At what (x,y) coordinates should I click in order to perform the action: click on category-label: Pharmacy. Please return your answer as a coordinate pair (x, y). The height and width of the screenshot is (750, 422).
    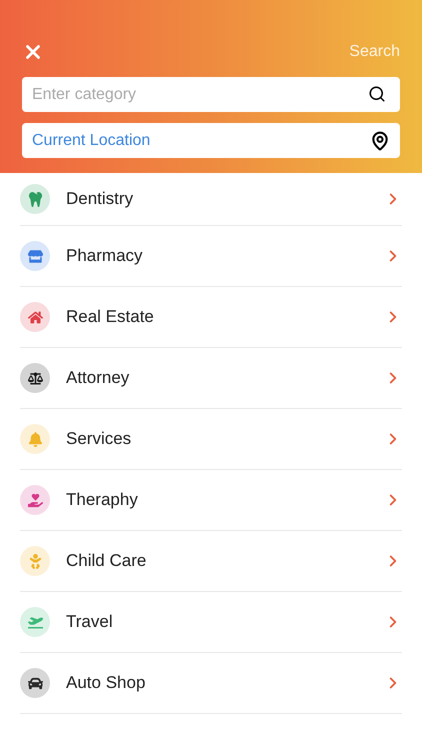
    Looking at the image, I should click on (105, 256).